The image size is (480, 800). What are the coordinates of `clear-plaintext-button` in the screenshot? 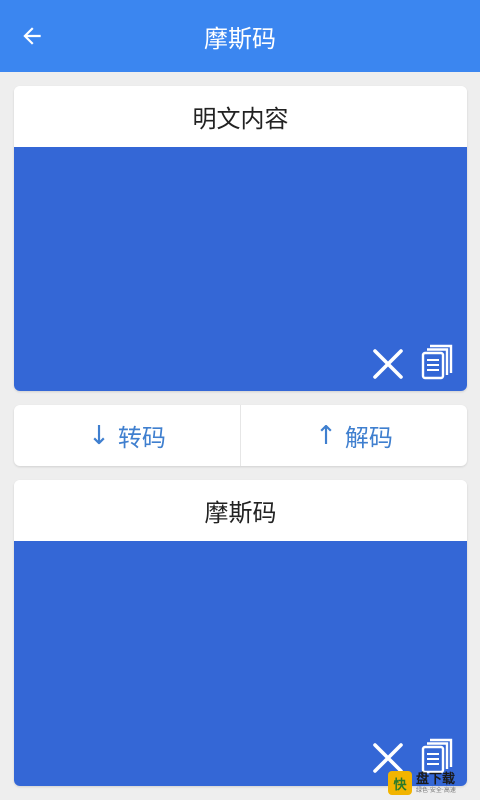 It's located at (388, 364).